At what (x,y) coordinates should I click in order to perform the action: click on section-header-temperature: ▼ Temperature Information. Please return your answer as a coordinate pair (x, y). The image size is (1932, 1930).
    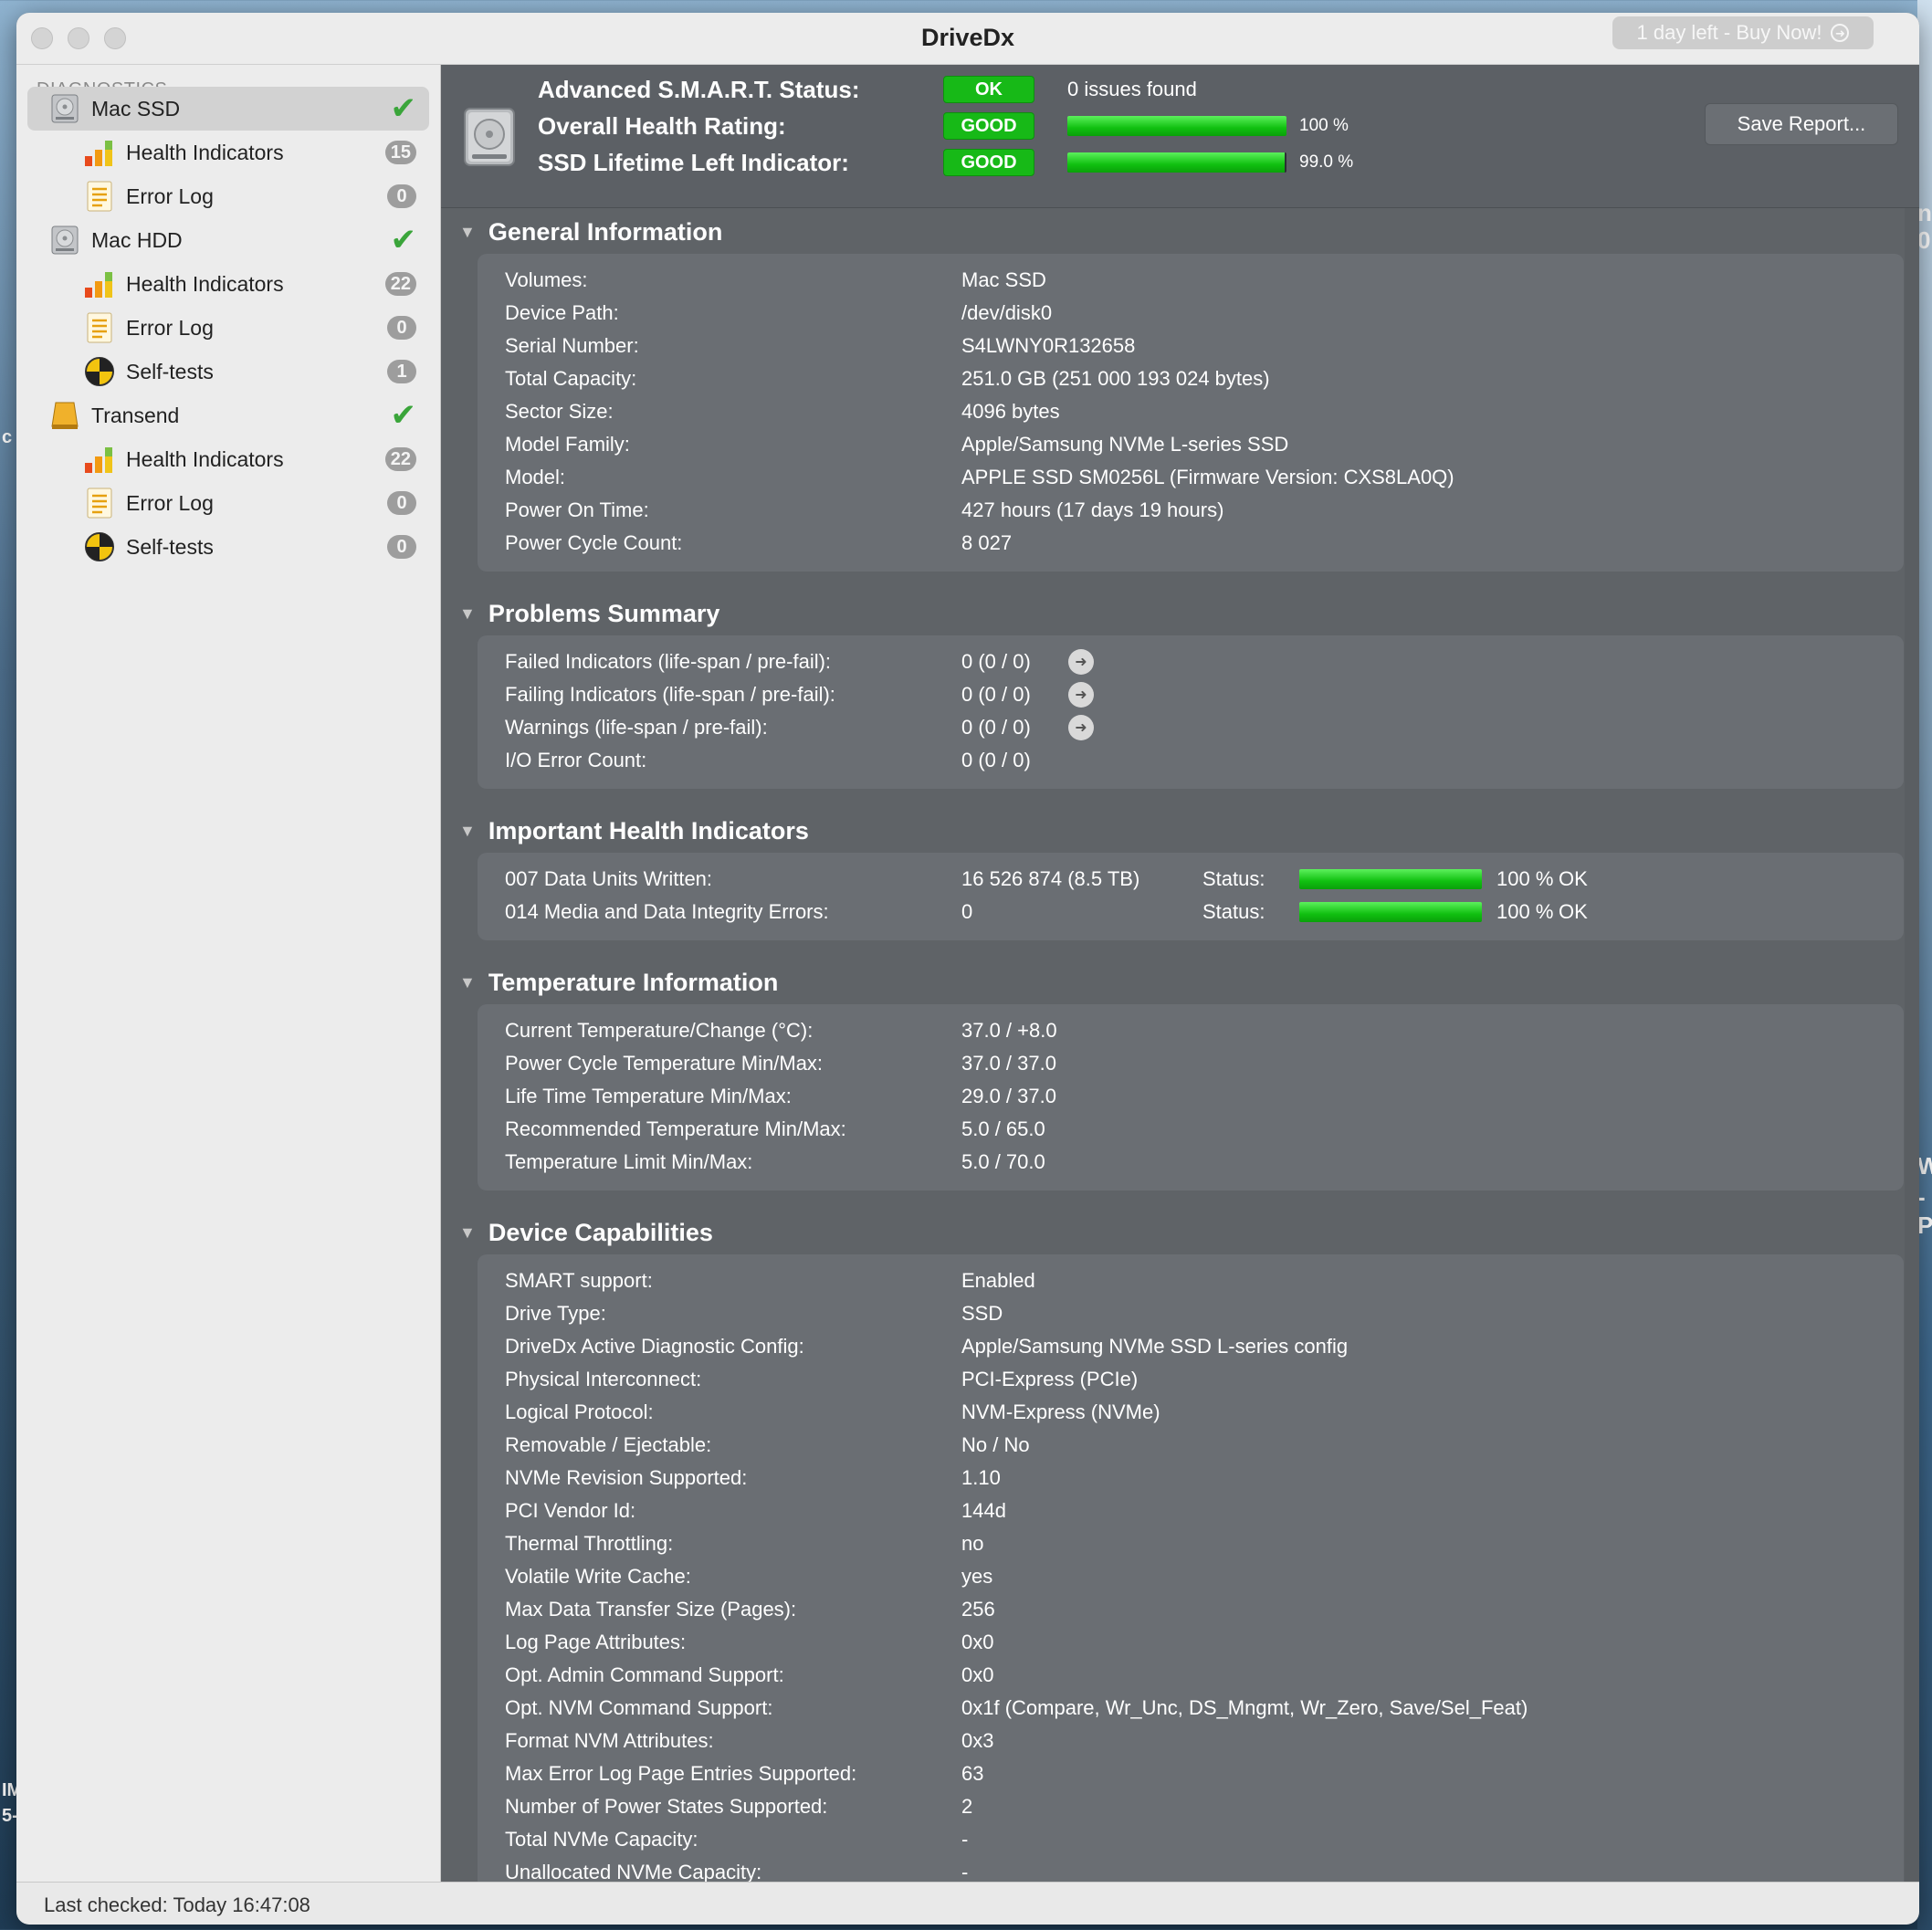
    Looking at the image, I should click on (618, 982).